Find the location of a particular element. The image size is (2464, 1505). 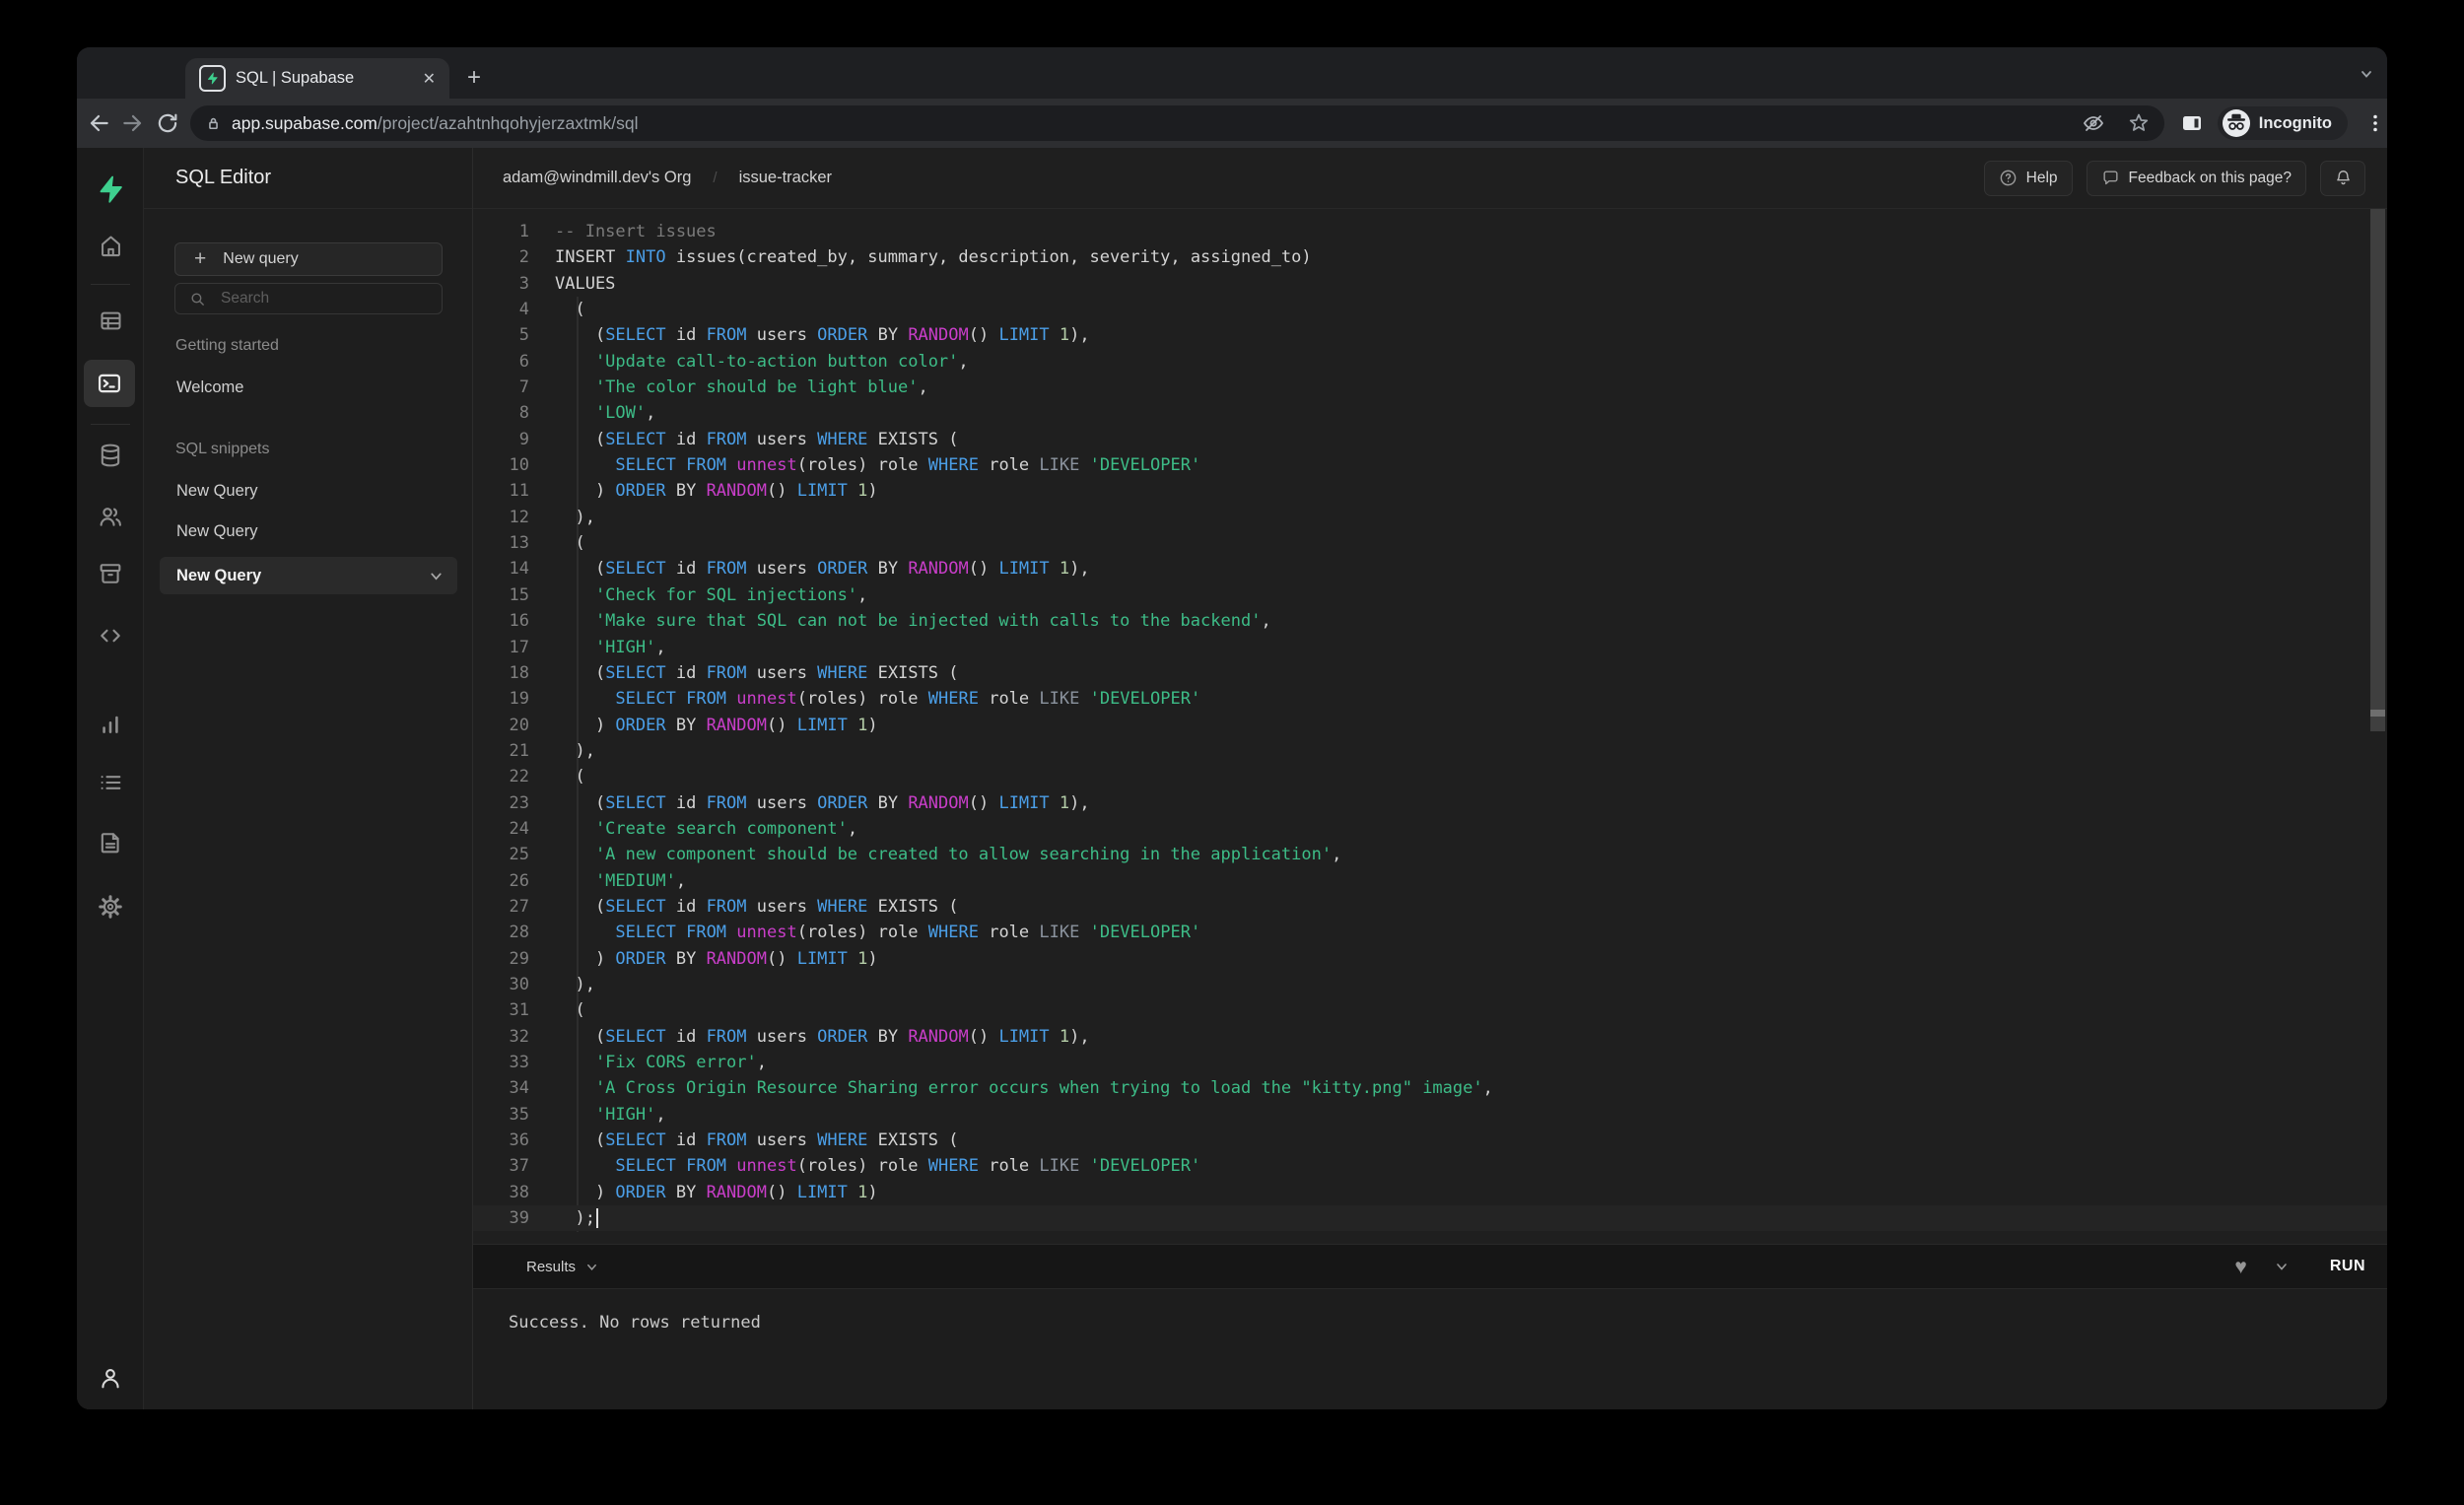

bookmark-star-icon is located at coordinates (2139, 123).